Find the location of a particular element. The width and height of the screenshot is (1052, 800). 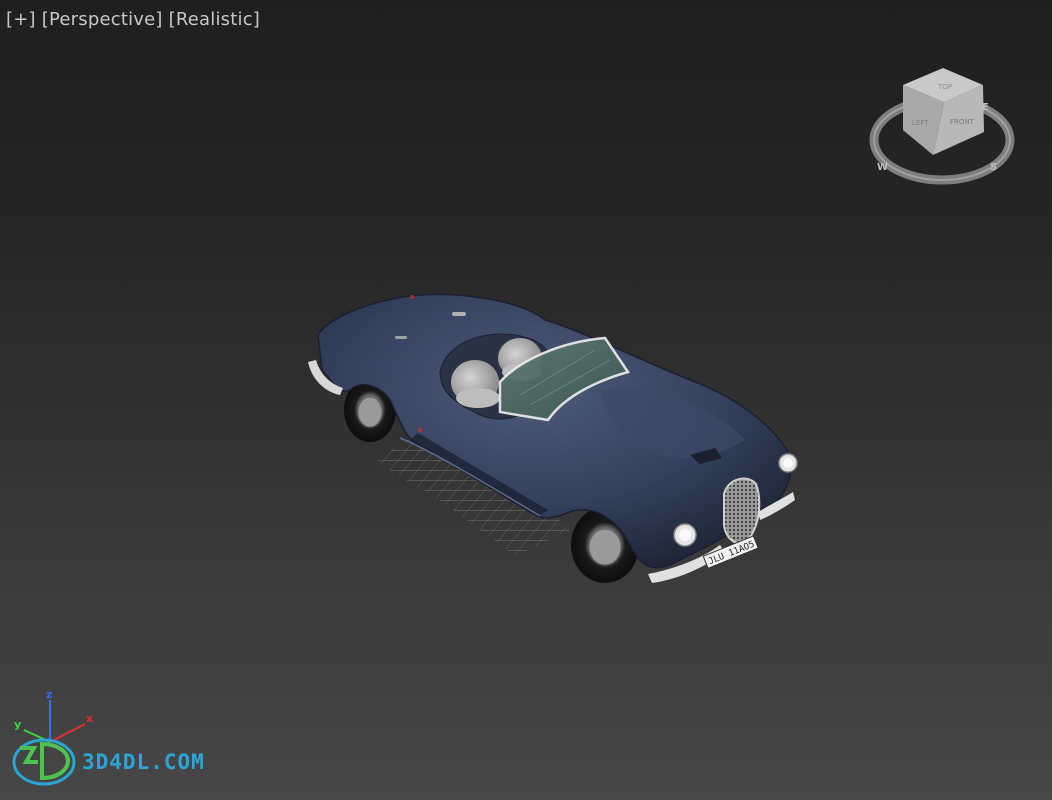

viewcube: TOP LEFT FRONT W S E is located at coordinates (942, 126).